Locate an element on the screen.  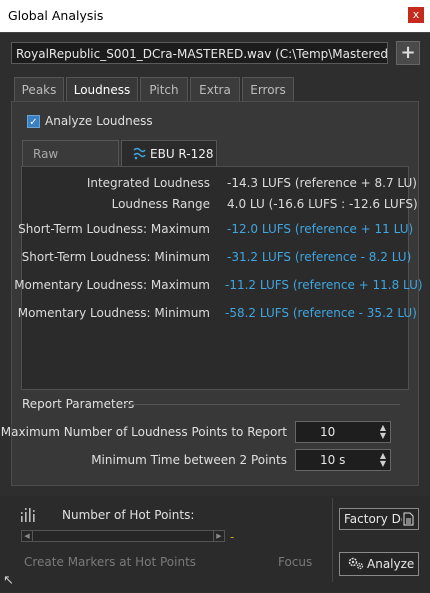
tab-pitch: Pitch is located at coordinates (164, 89).